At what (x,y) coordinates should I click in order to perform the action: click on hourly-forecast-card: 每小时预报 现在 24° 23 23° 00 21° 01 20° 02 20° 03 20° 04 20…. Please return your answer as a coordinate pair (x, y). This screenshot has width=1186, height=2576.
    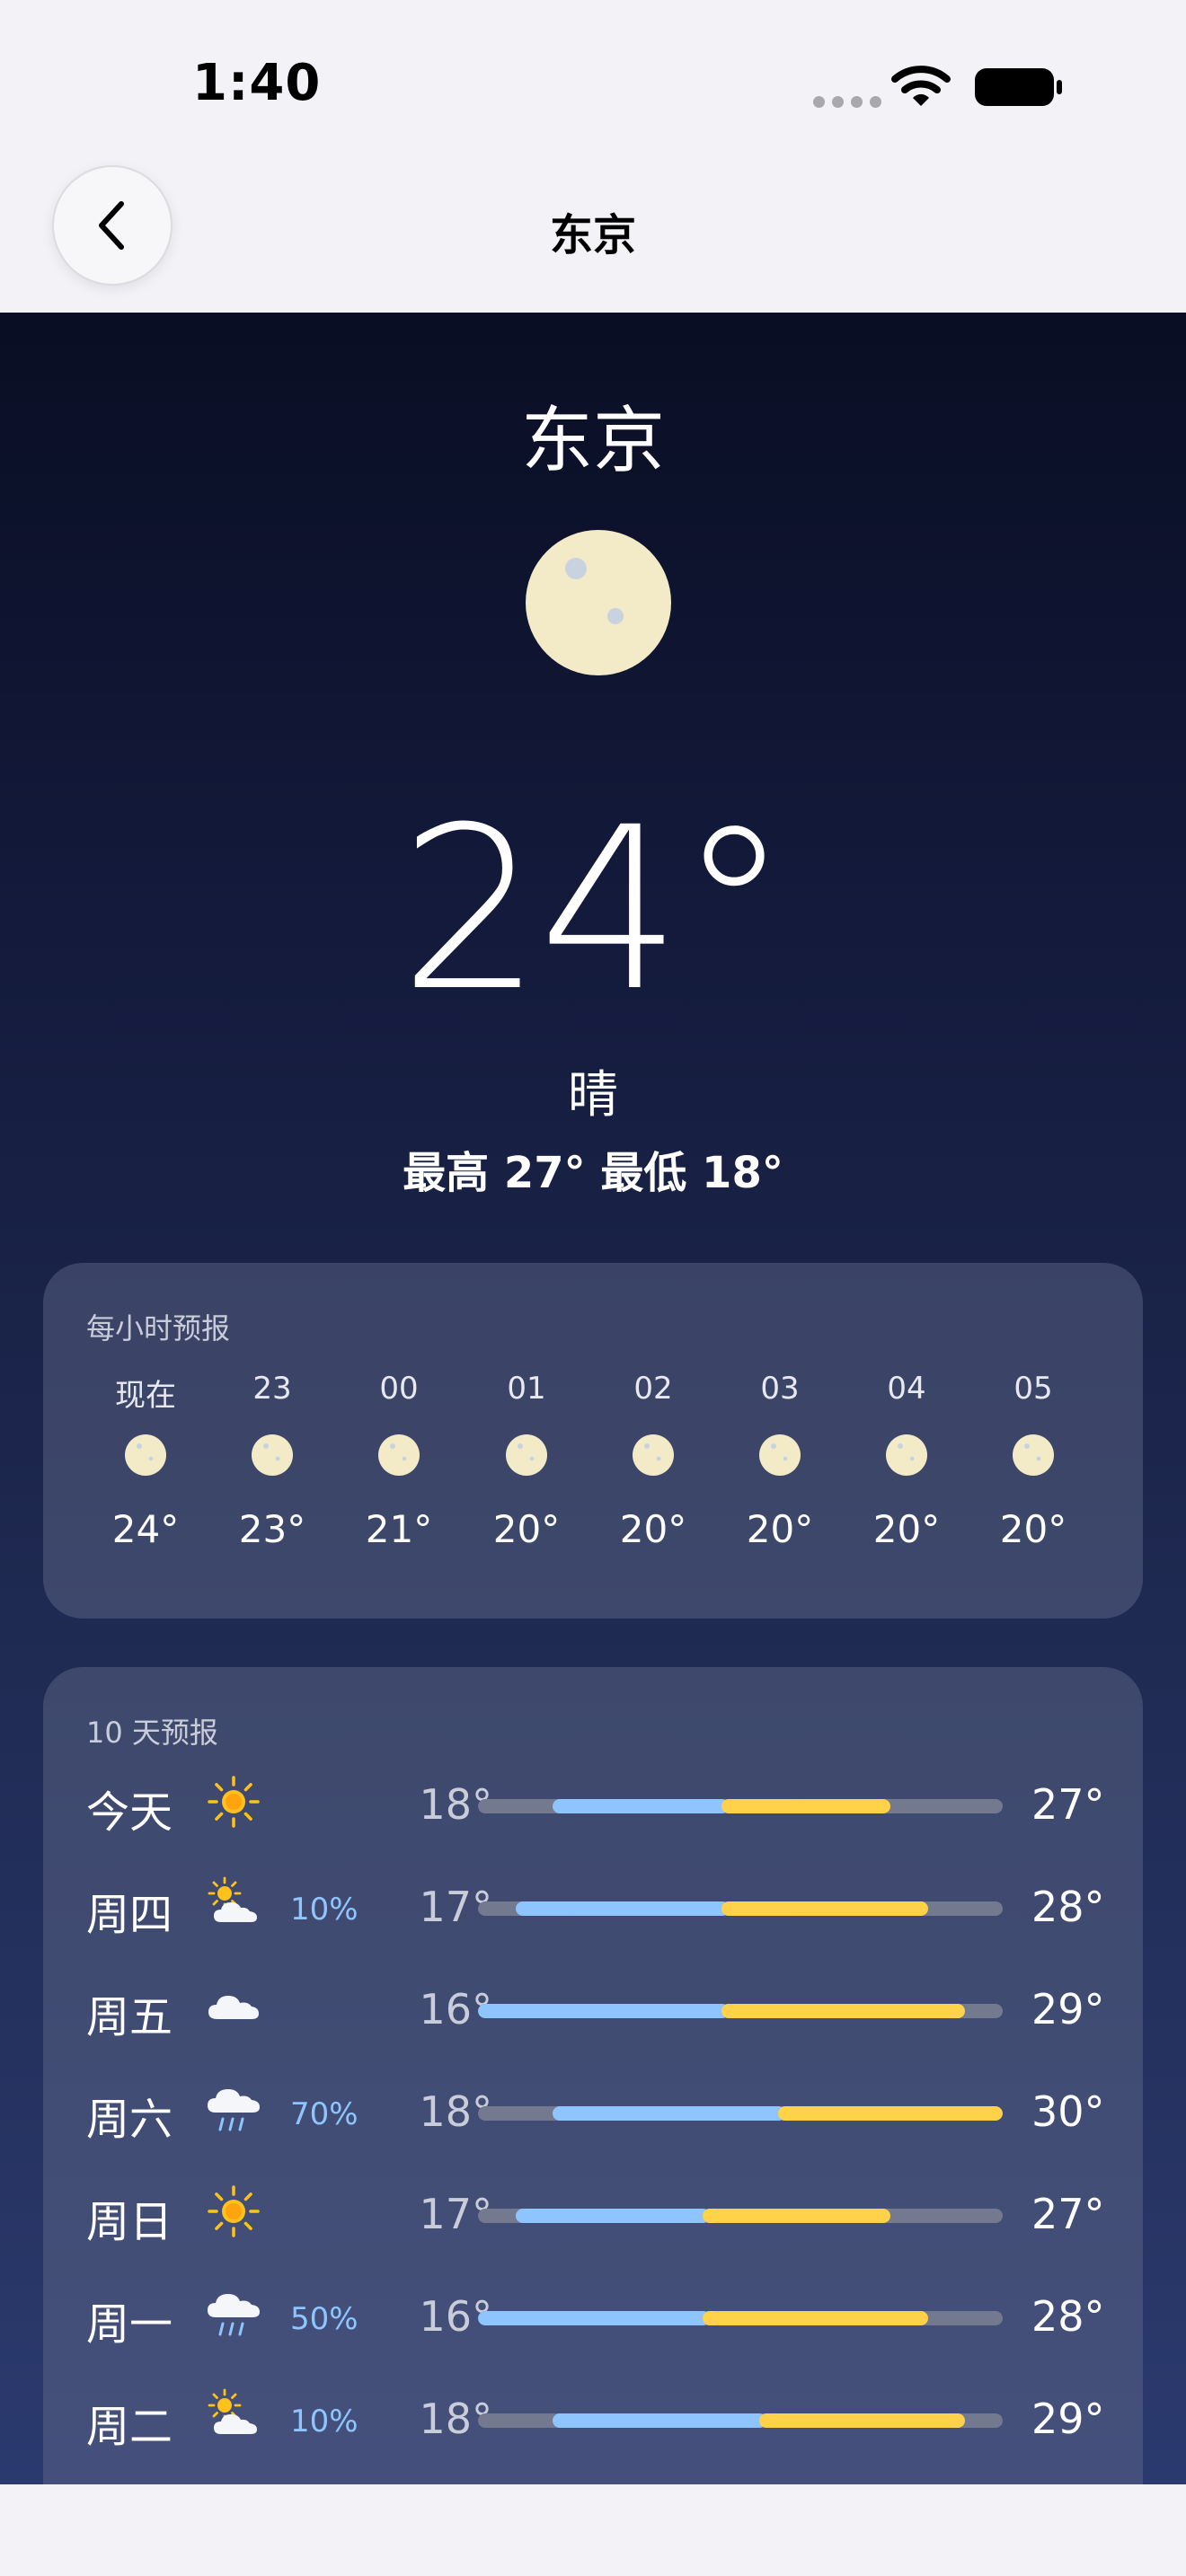
    Looking at the image, I should click on (593, 1441).